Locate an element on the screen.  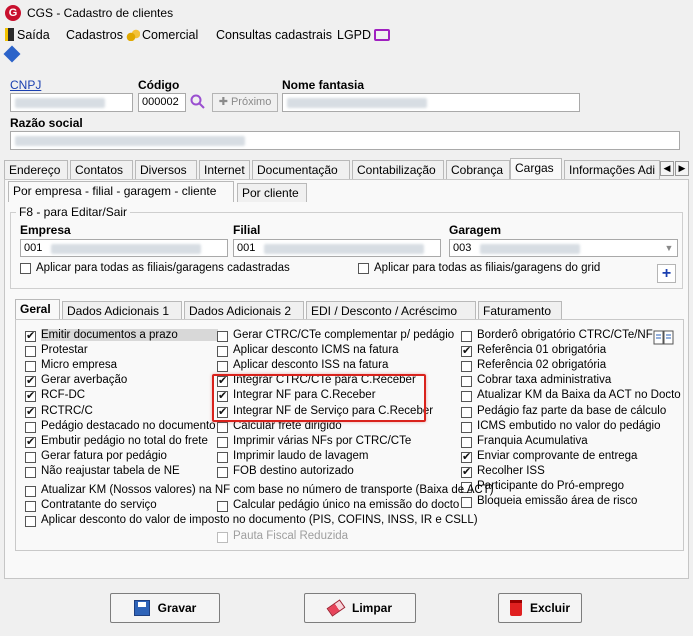
codigo-field: 000002 is located at coordinates (162, 102).